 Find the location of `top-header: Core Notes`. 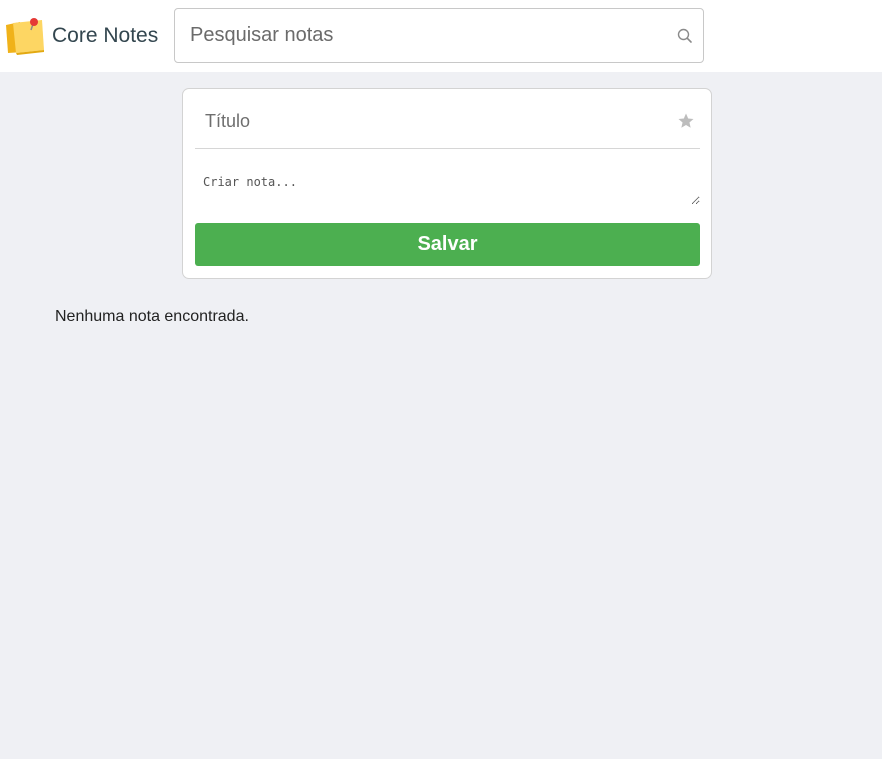

top-header: Core Notes is located at coordinates (441, 36).